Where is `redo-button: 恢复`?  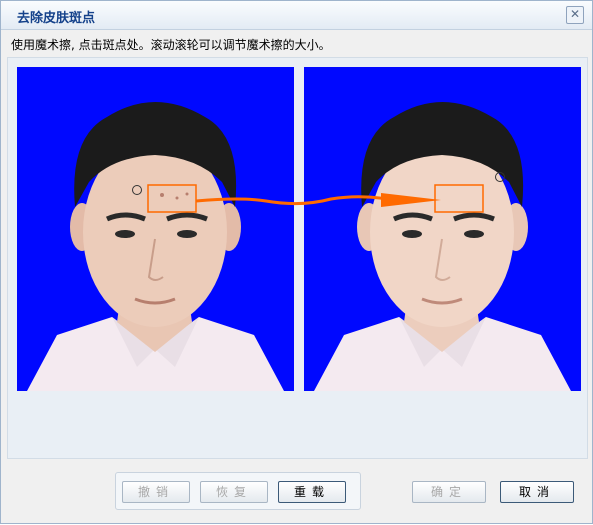 redo-button: 恢复 is located at coordinates (234, 492).